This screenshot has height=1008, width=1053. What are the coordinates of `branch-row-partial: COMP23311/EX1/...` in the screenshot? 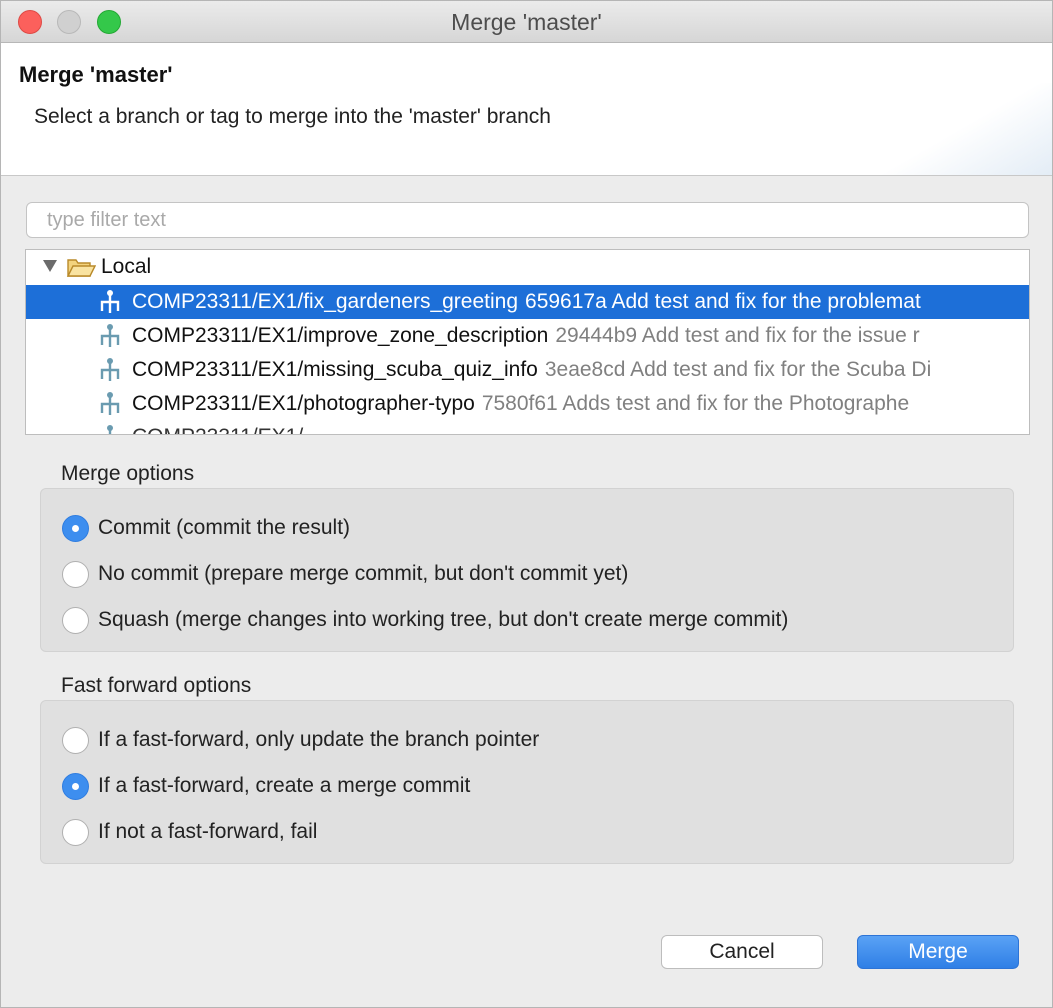 It's located at (527, 427).